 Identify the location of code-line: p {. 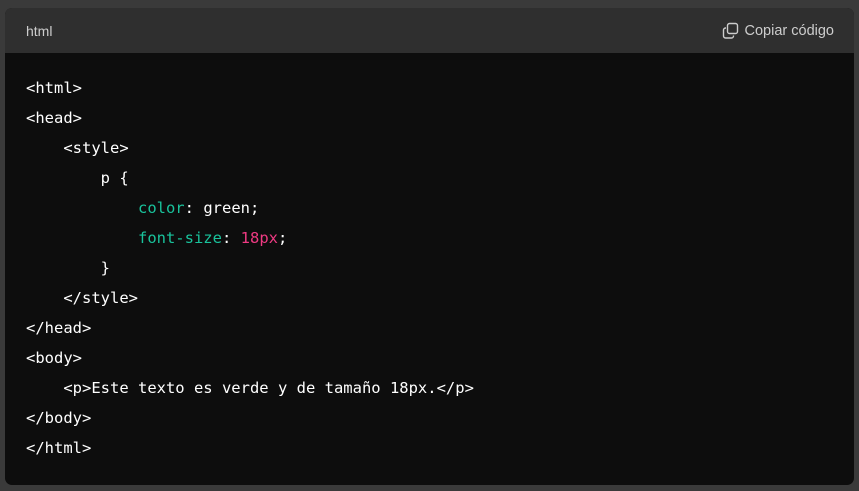
(77, 178).